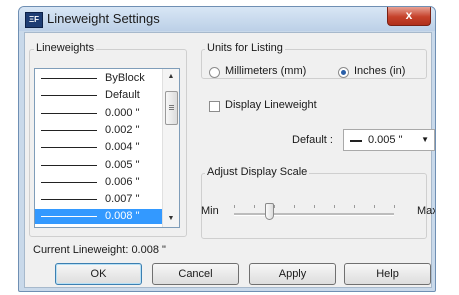 The image size is (459, 295). Describe the element at coordinates (270, 211) in the screenshot. I see `scale-slider-thumb` at that location.